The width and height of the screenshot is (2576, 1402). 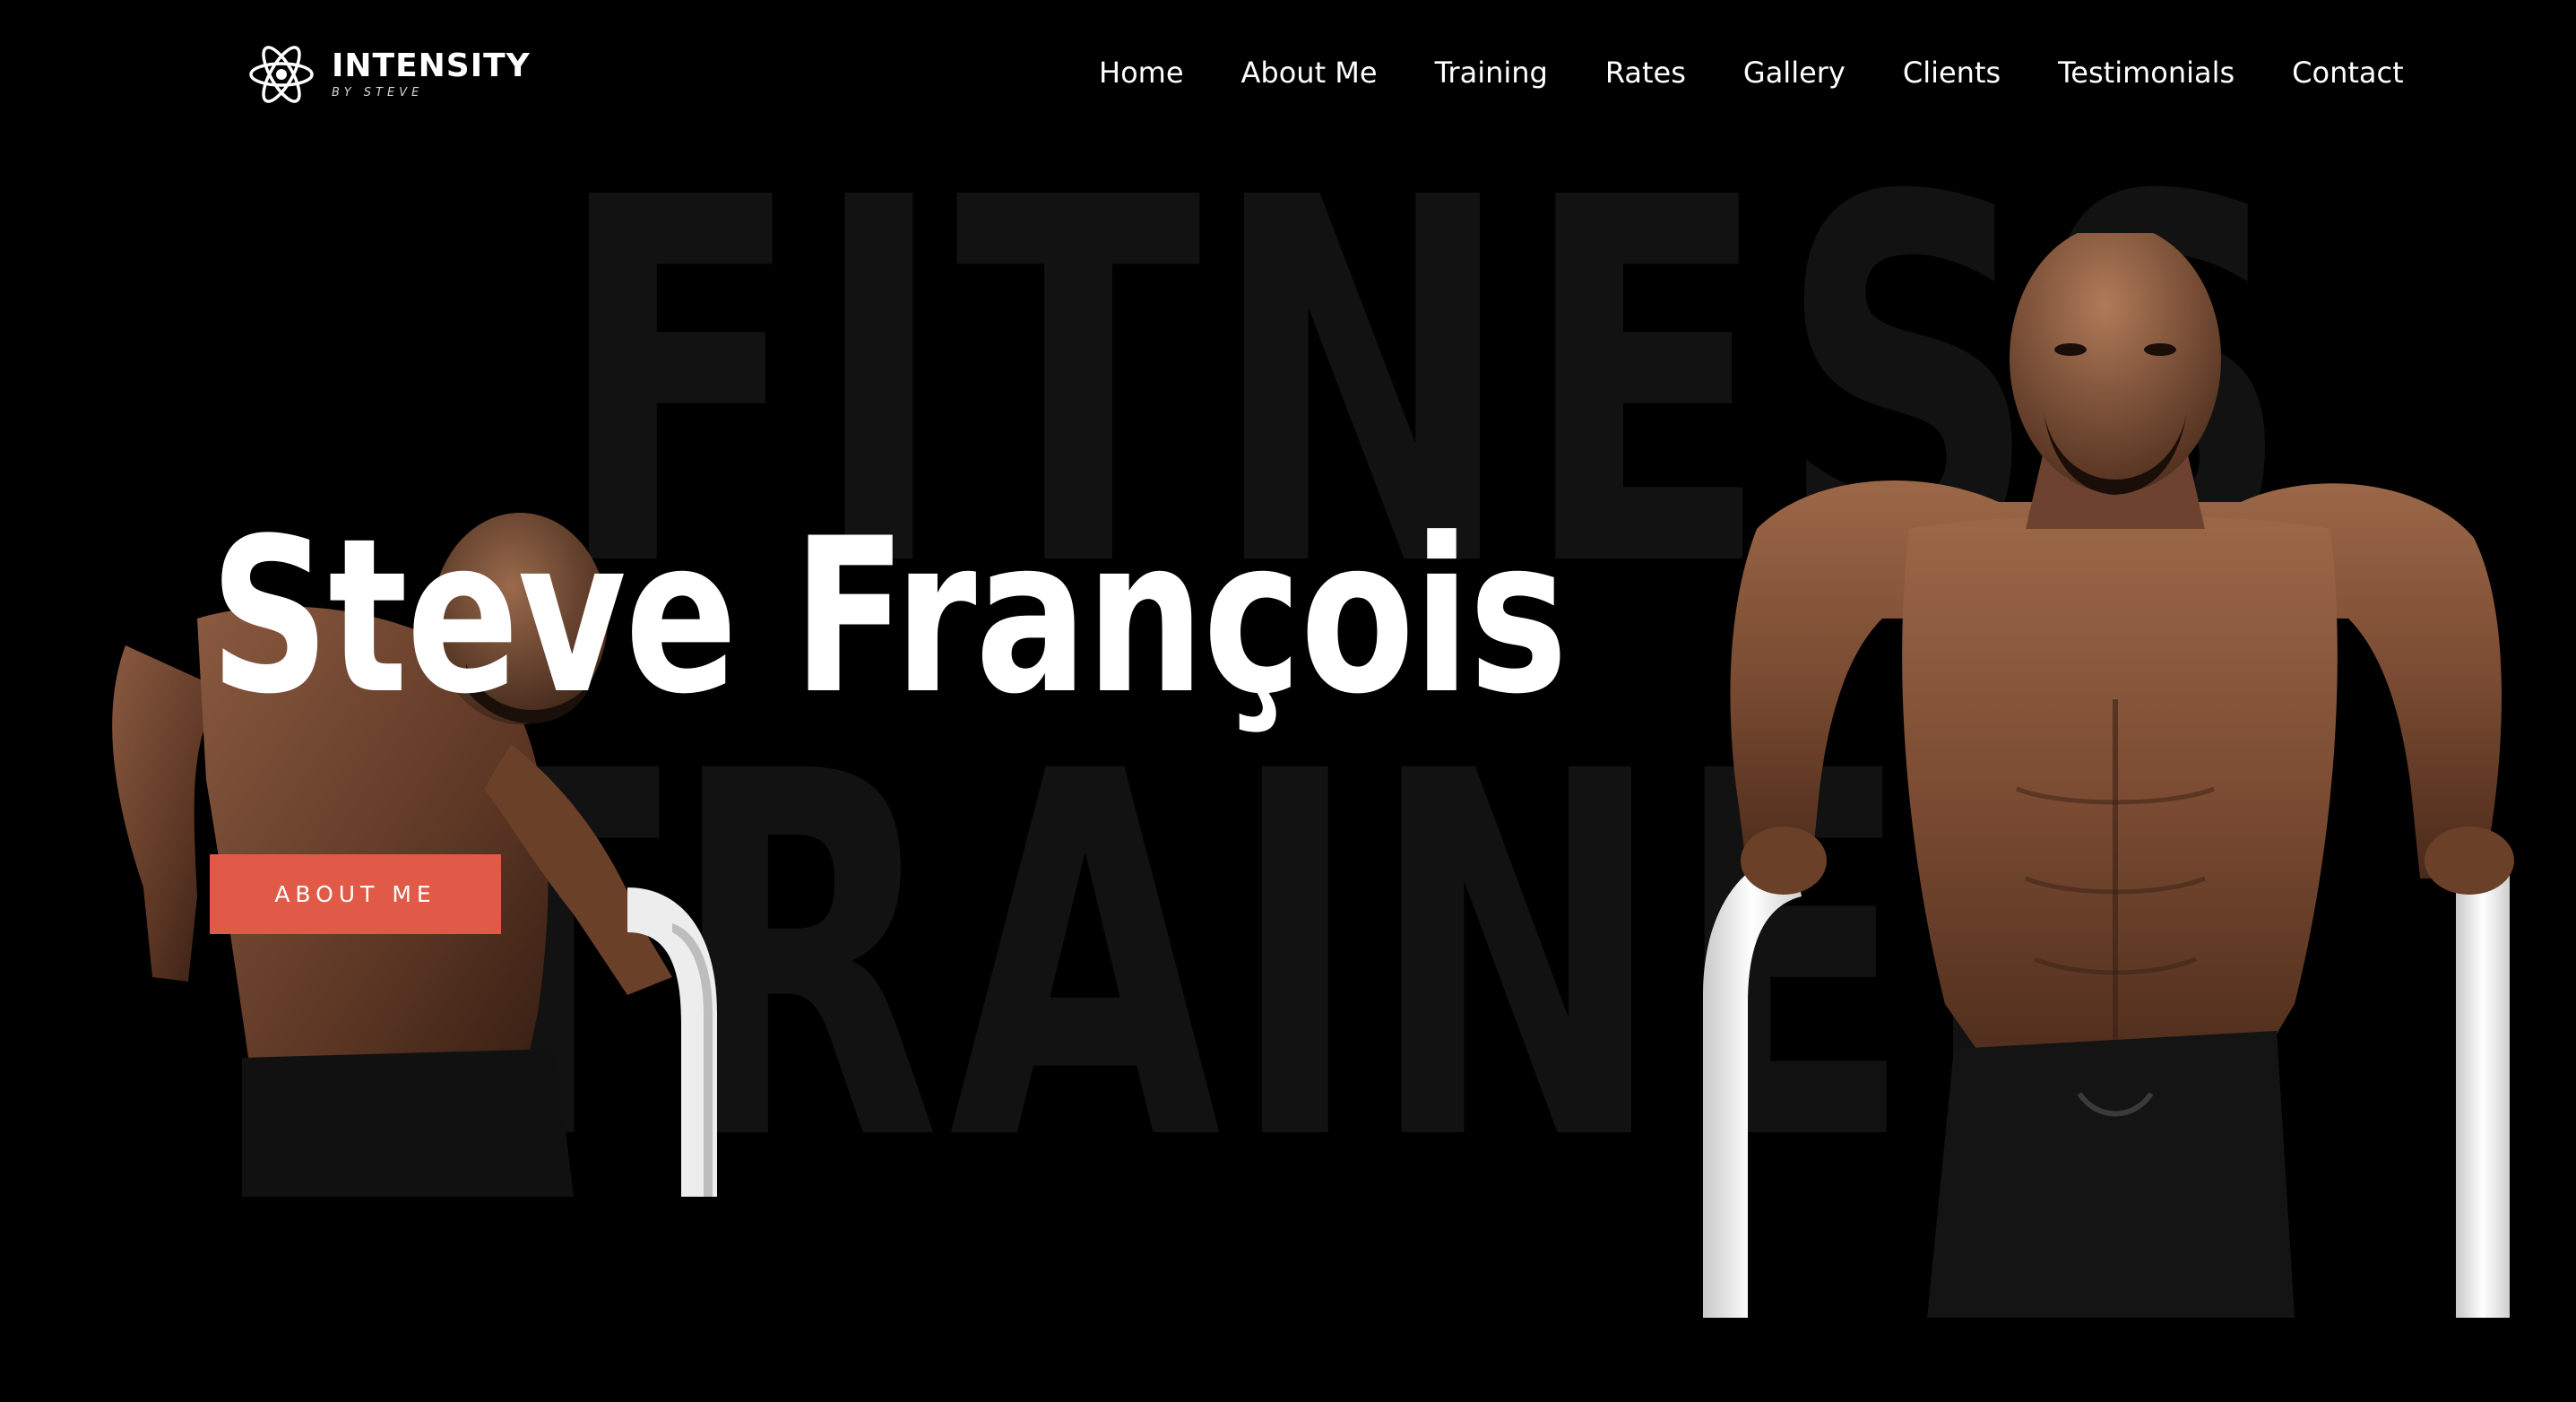 I want to click on nav-clients: Clients, so click(x=1952, y=72).